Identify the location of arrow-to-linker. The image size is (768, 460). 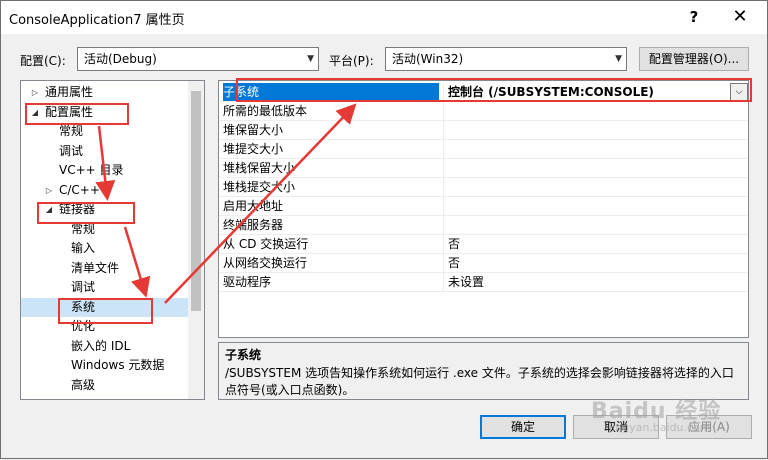
(105, 163).